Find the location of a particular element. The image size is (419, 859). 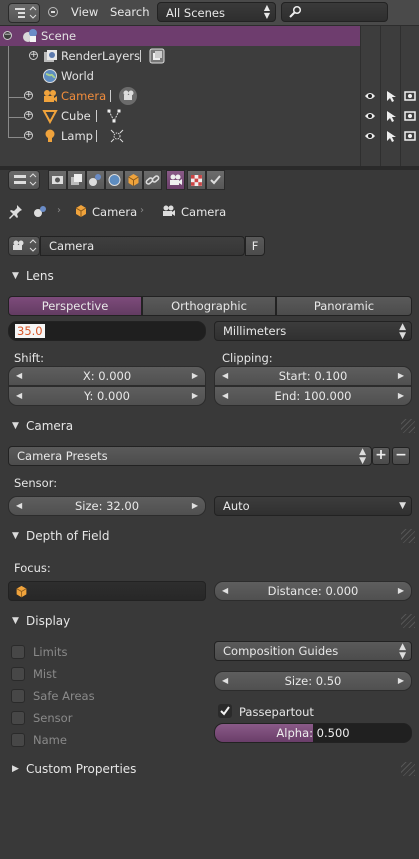

clip-start-field: ◀ Start: 0.100 ▶ is located at coordinates (313, 376).